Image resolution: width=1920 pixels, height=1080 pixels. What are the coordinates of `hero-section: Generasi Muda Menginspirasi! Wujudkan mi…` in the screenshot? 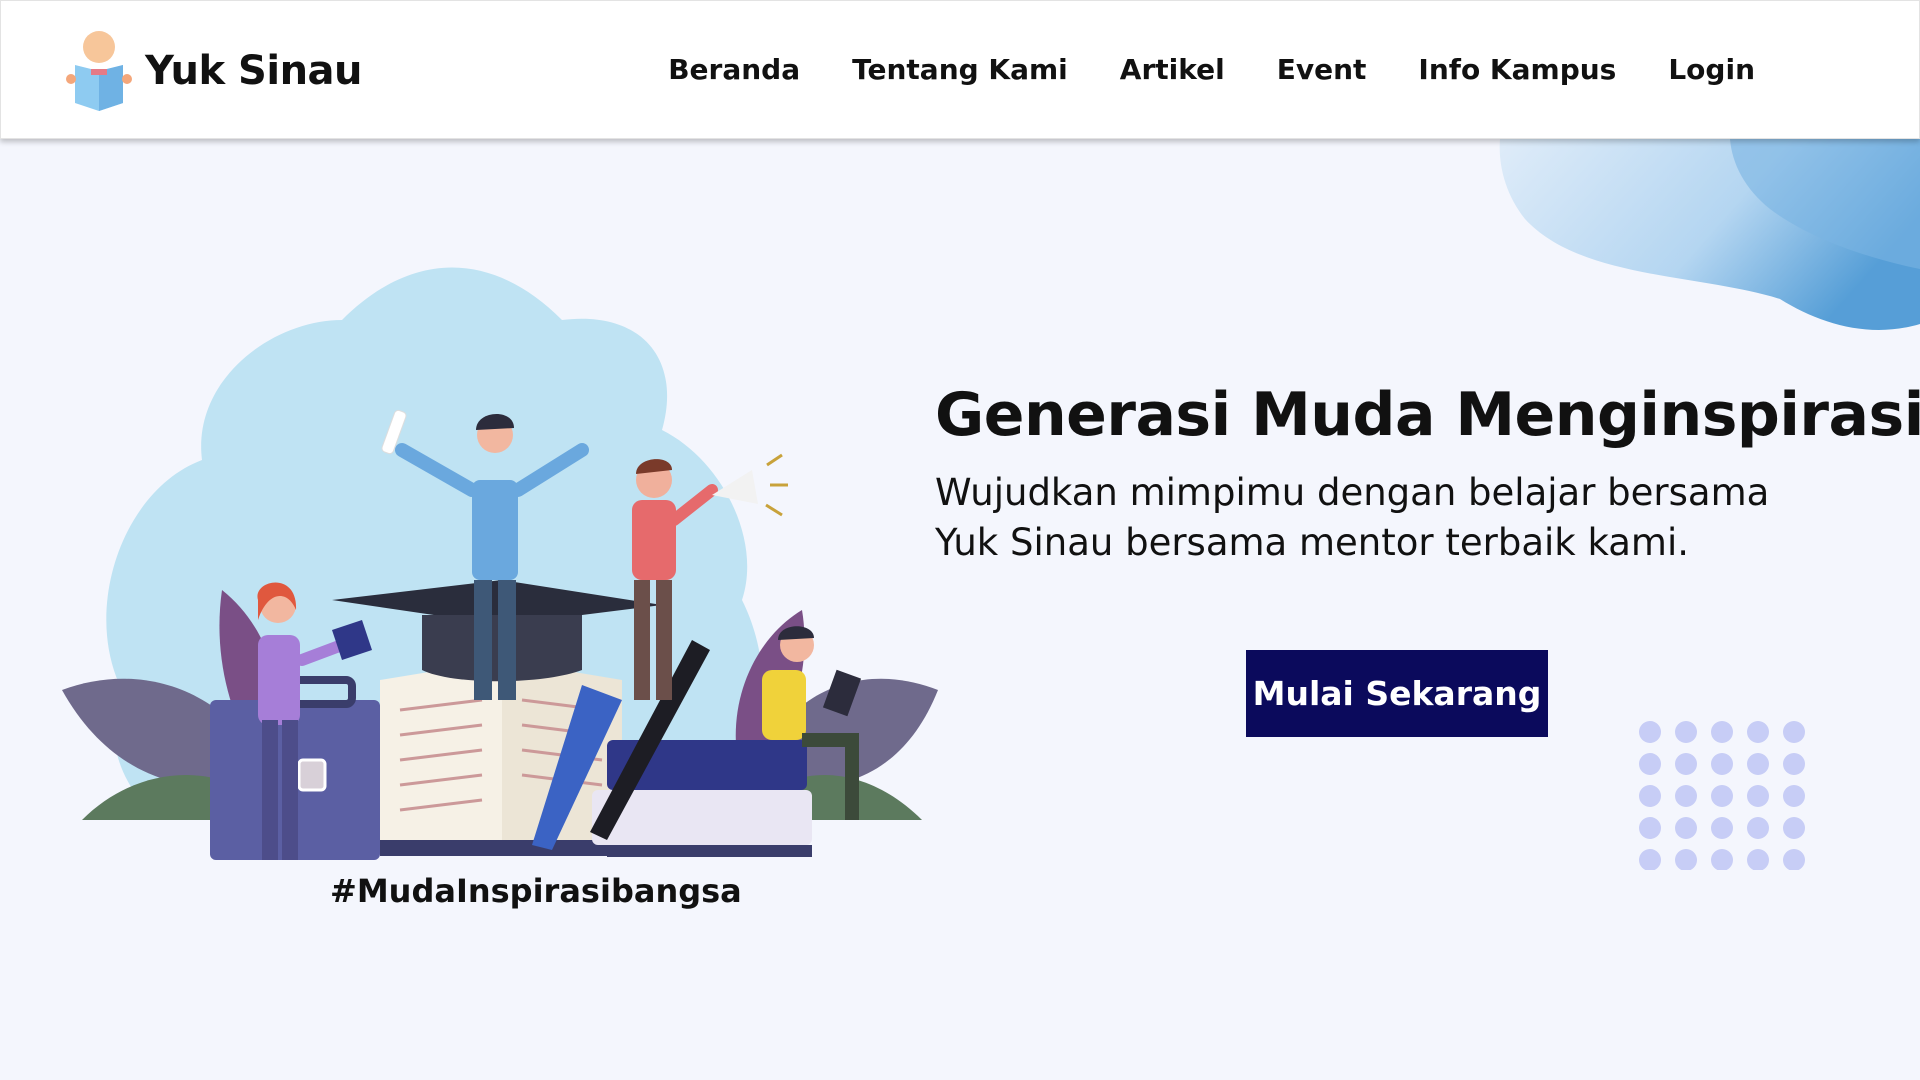 It's located at (1427, 474).